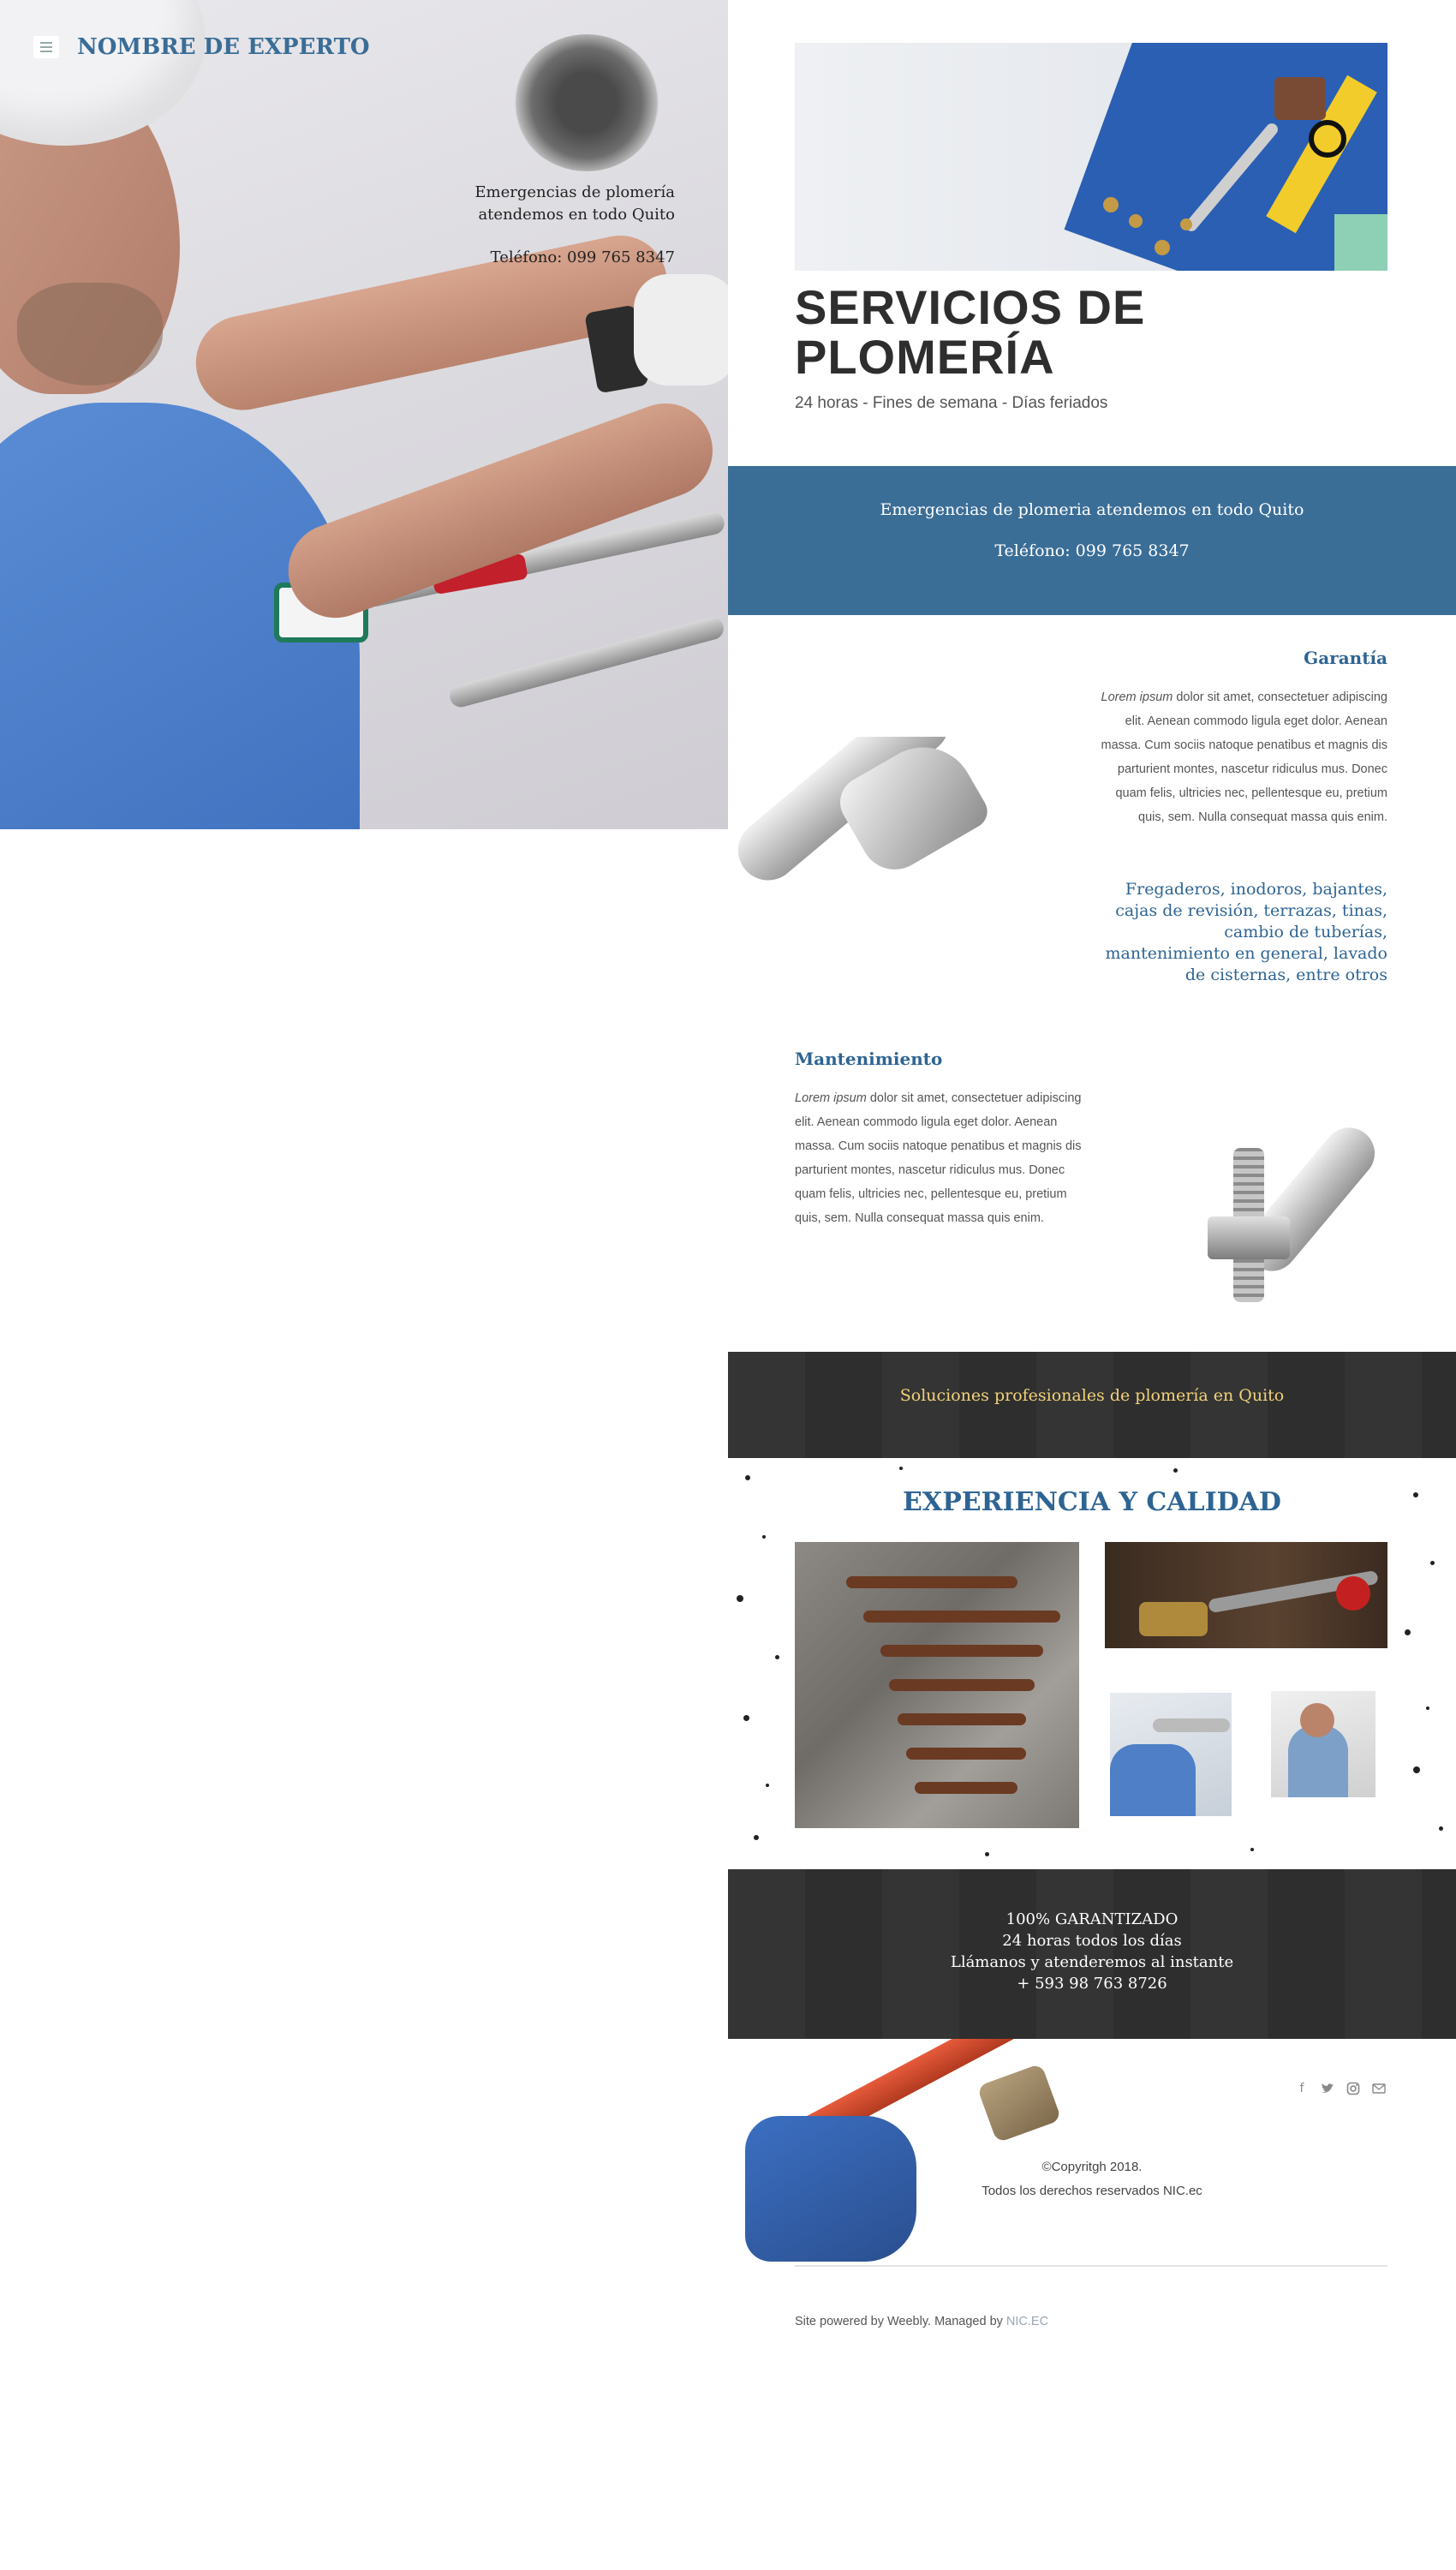  I want to click on hero-helmet-shape, so click(103, 73).